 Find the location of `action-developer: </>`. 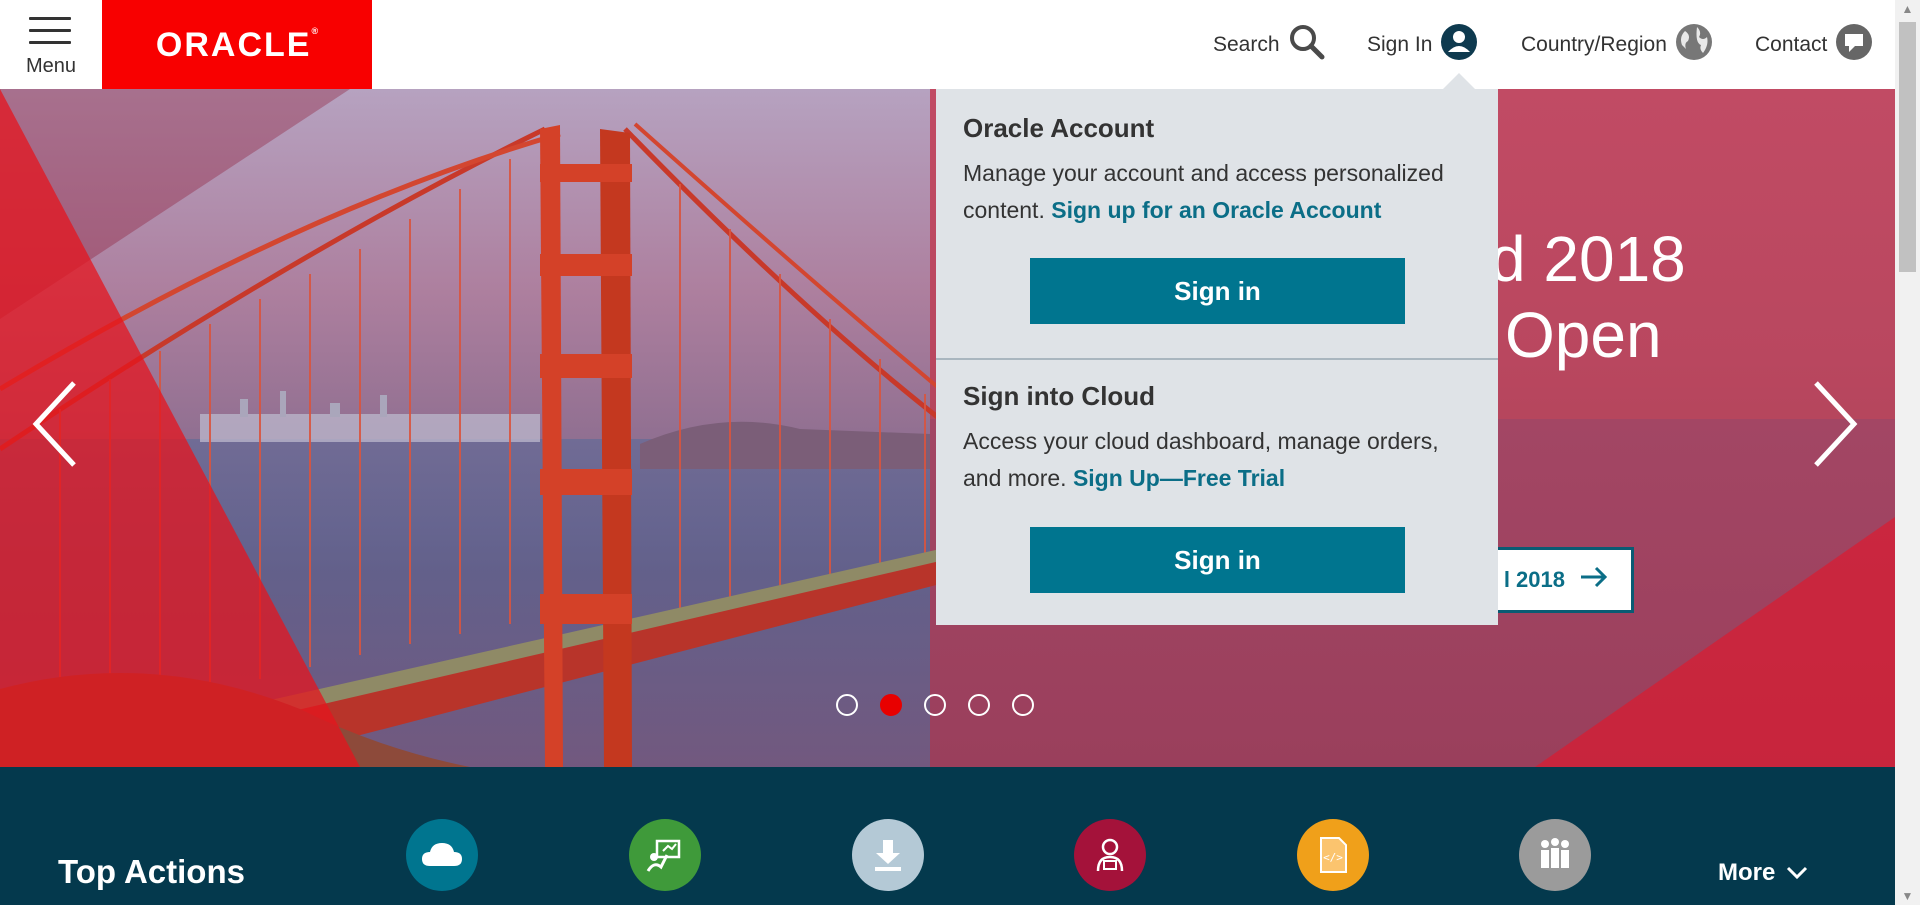

action-developer: </> is located at coordinates (1333, 855).